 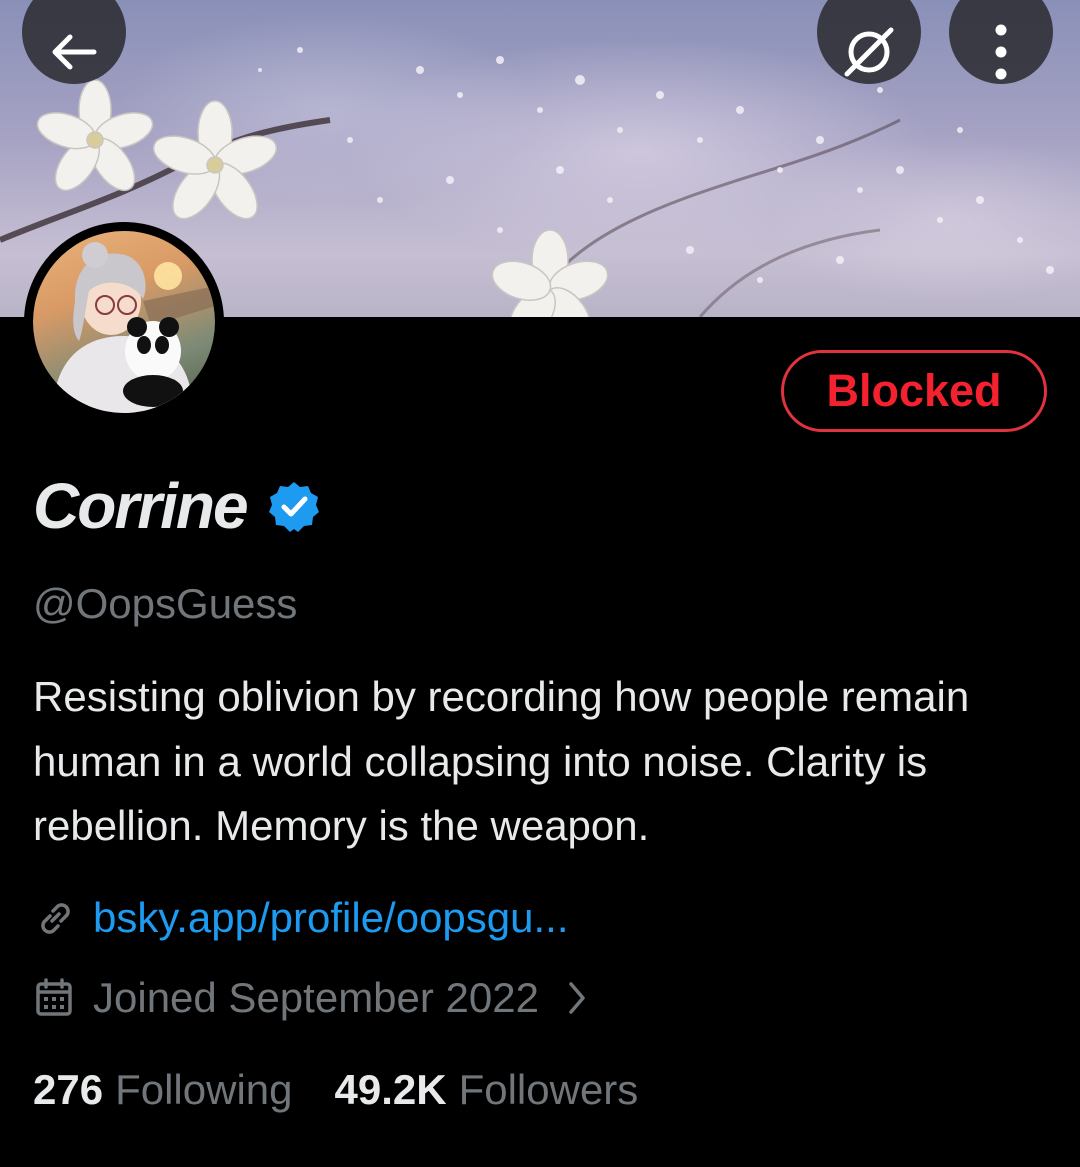 What do you see at coordinates (294, 506) in the screenshot?
I see `verified-badge-icon` at bounding box center [294, 506].